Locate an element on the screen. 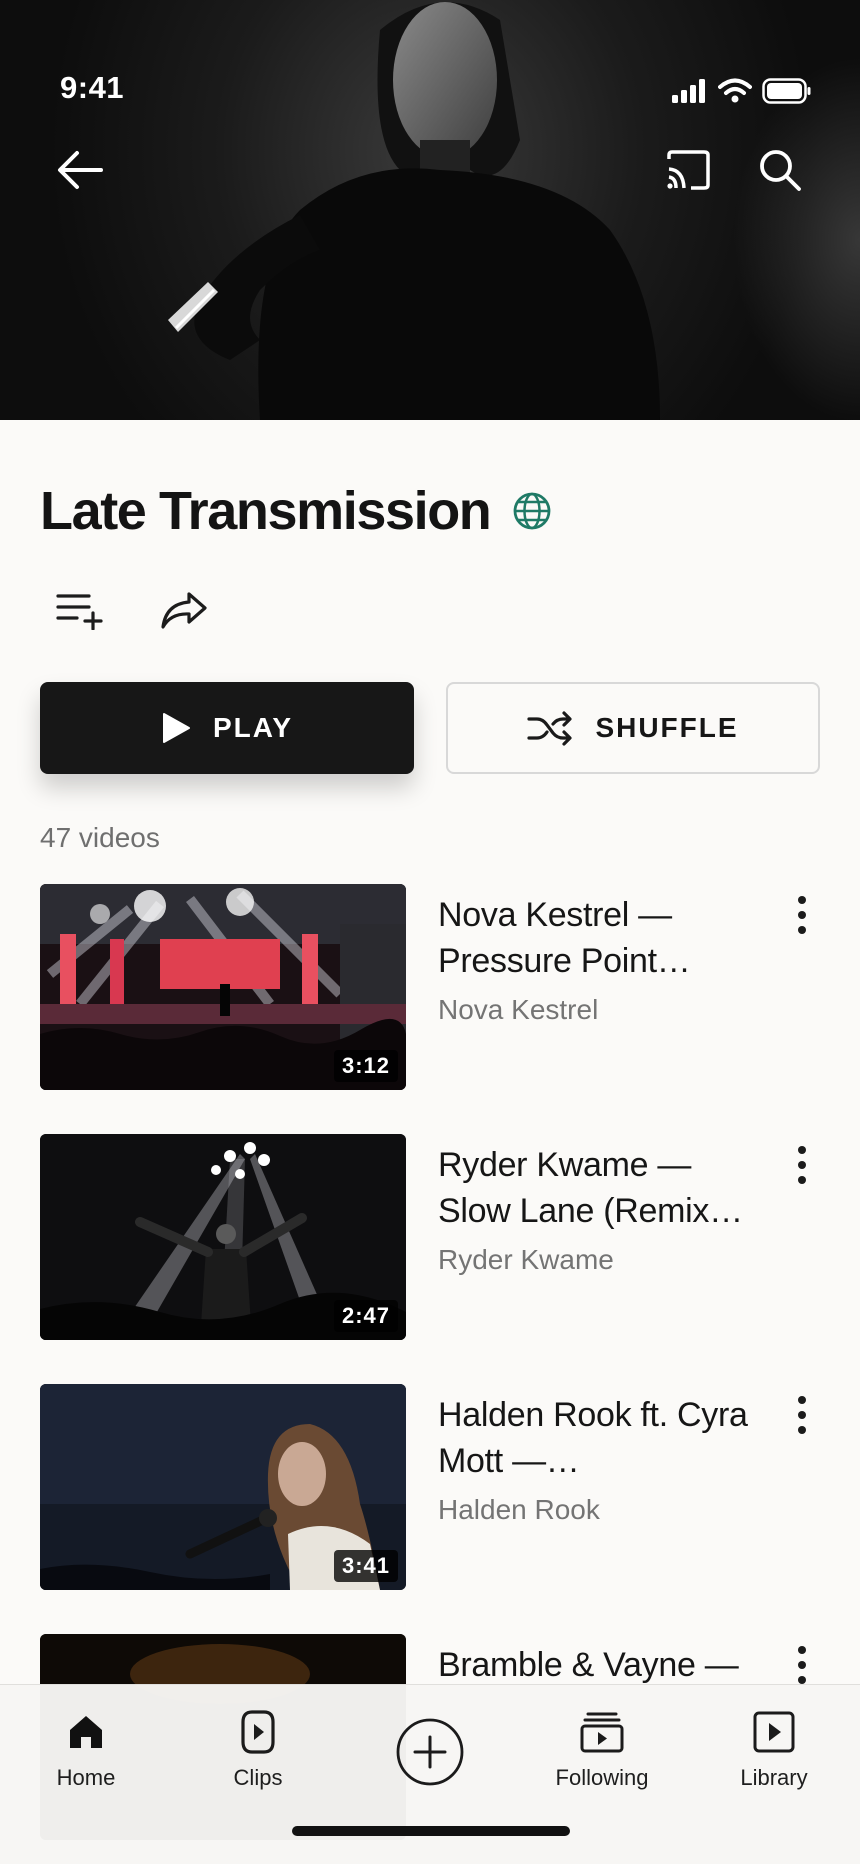 This screenshot has height=1864, width=860. video-thumbnail: 3:12 is located at coordinates (223, 987).